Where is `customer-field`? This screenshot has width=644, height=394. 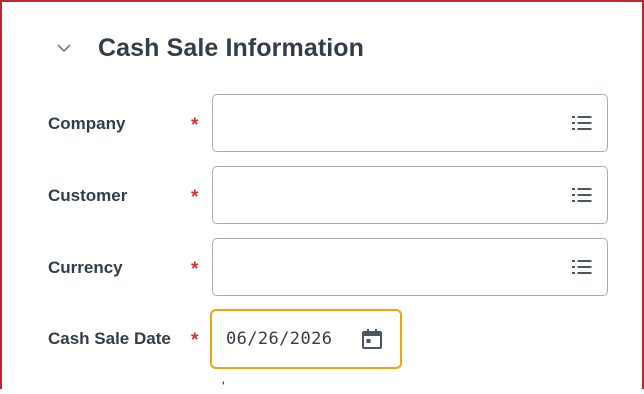
customer-field is located at coordinates (410, 195).